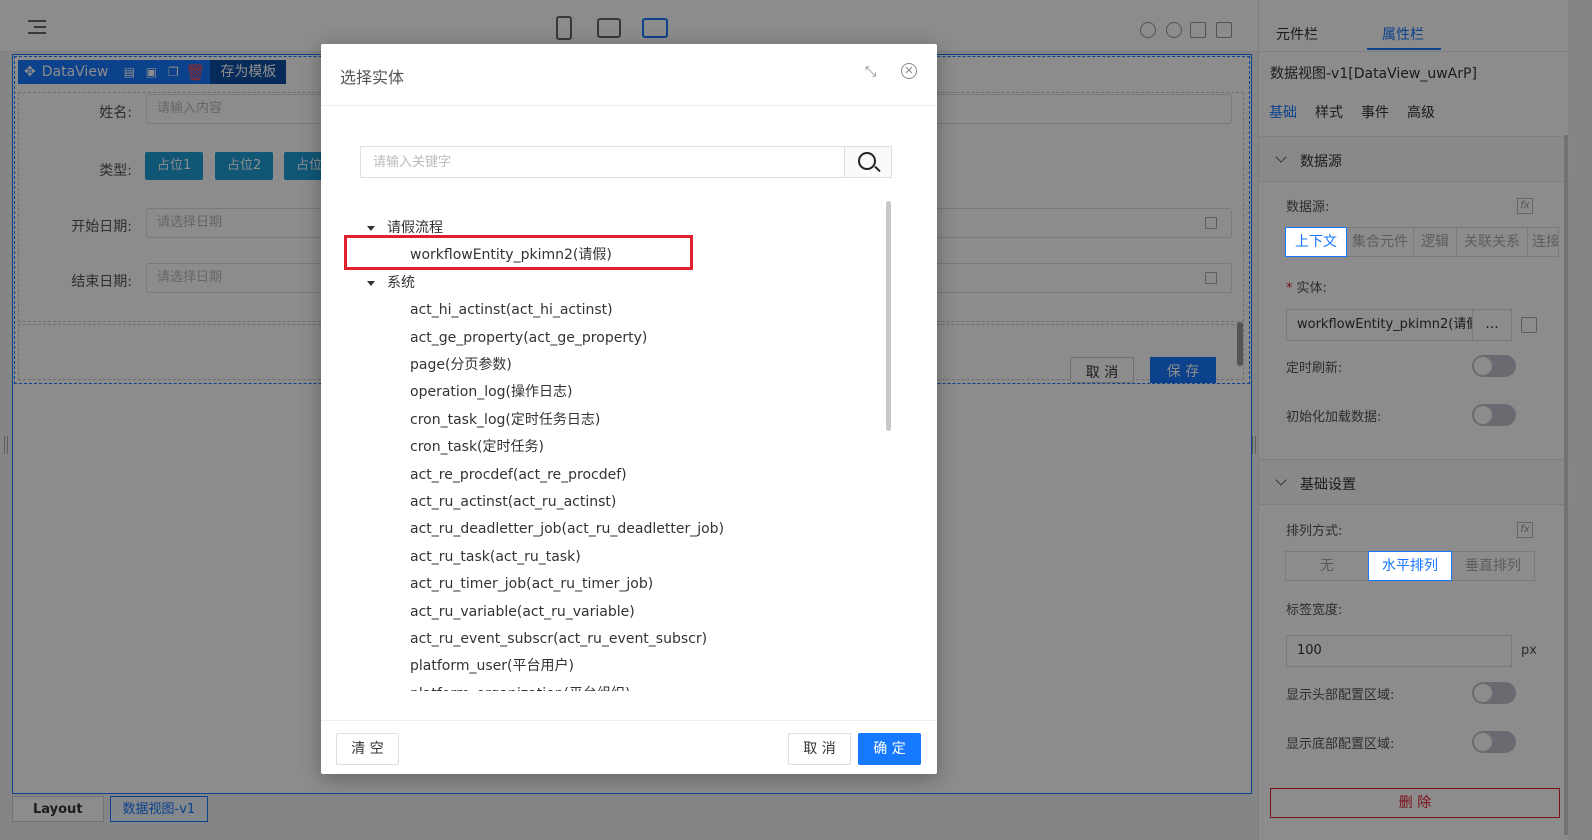  Describe the element at coordinates (432, 447) in the screenshot. I see `tree-item: cron_task(定时任务)` at that location.